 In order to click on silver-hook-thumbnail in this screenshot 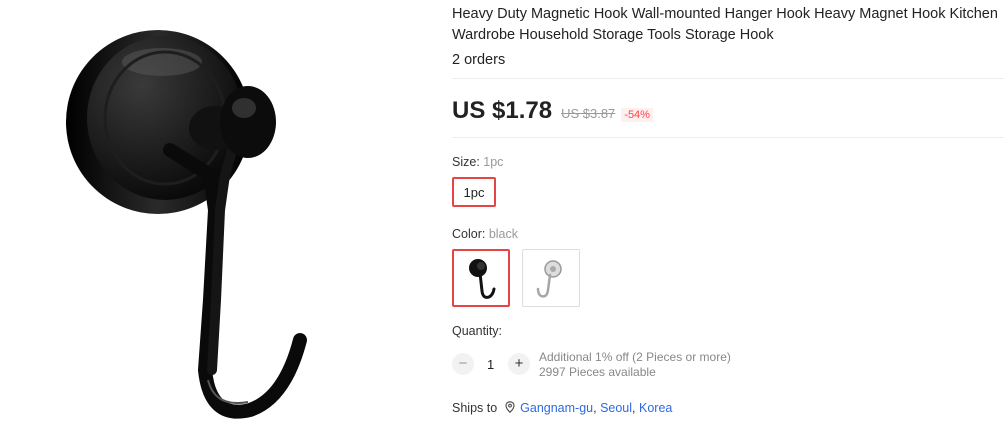, I will do `click(549, 279)`.